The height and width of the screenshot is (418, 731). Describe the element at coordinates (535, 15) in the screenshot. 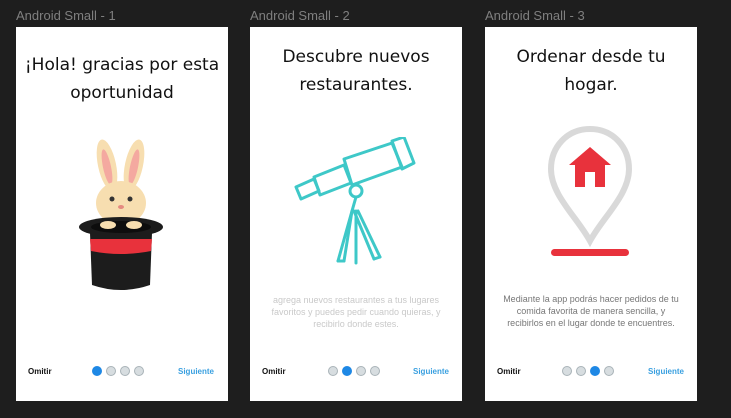

I see `frame-label-3: Android Small - 3` at that location.